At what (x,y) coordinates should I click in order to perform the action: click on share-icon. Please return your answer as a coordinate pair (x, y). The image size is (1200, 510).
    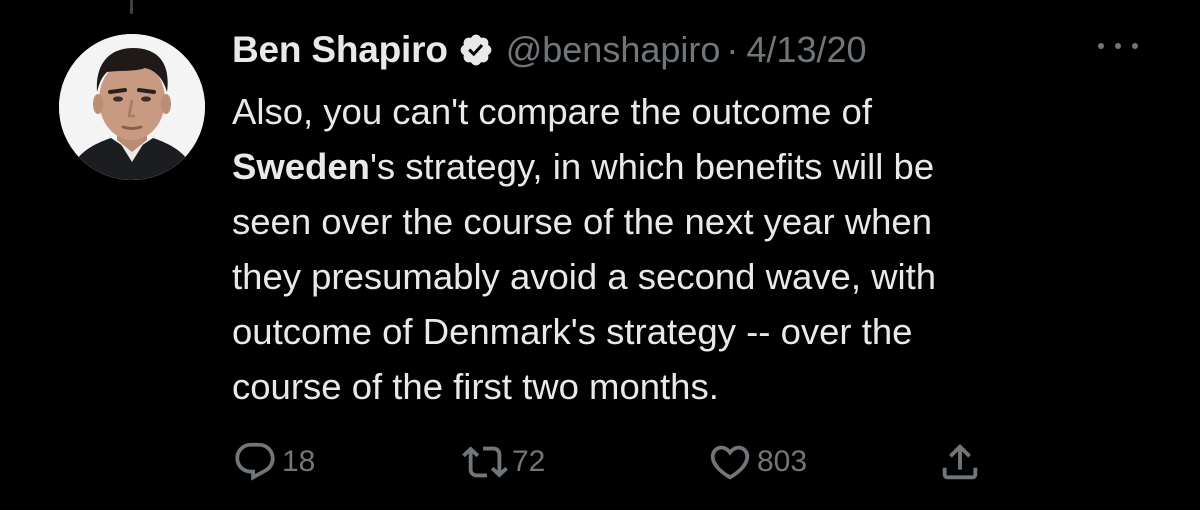
    Looking at the image, I should click on (960, 461).